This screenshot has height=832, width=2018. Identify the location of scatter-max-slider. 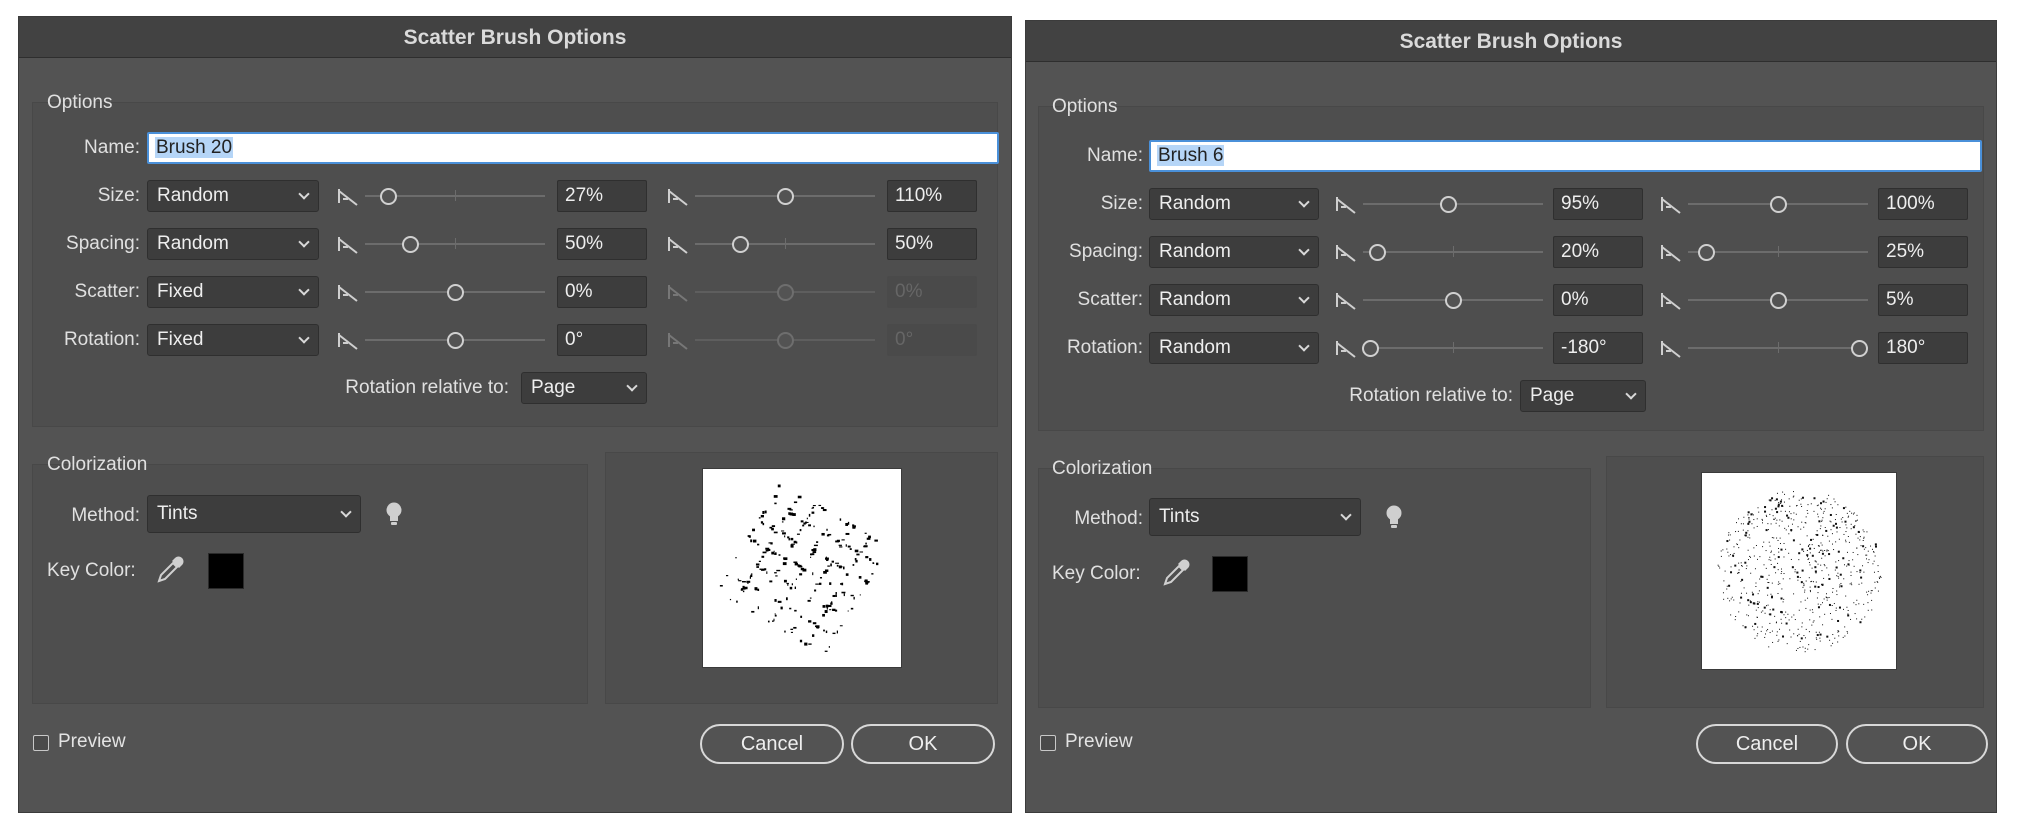
(1778, 300).